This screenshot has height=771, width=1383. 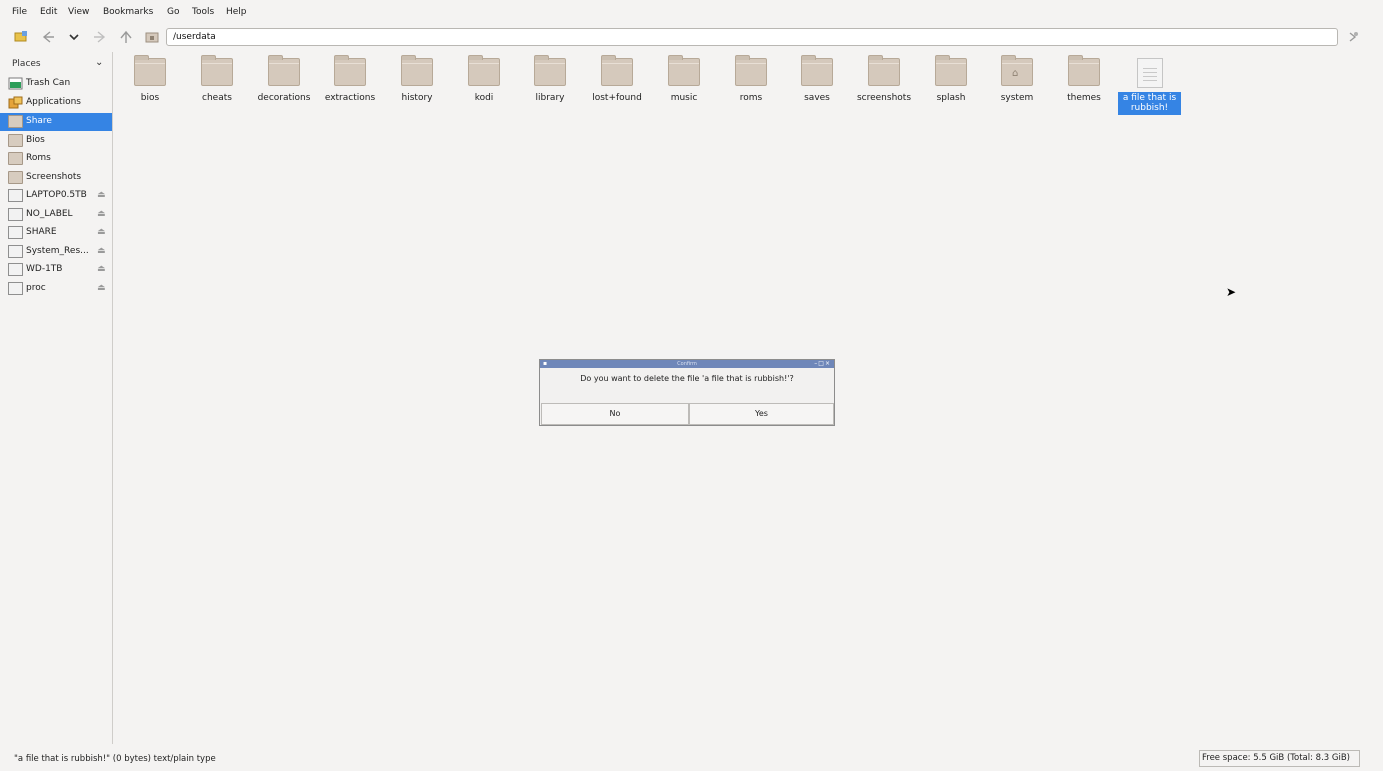 I want to click on sidebar-item-label: proc, so click(x=36, y=288).